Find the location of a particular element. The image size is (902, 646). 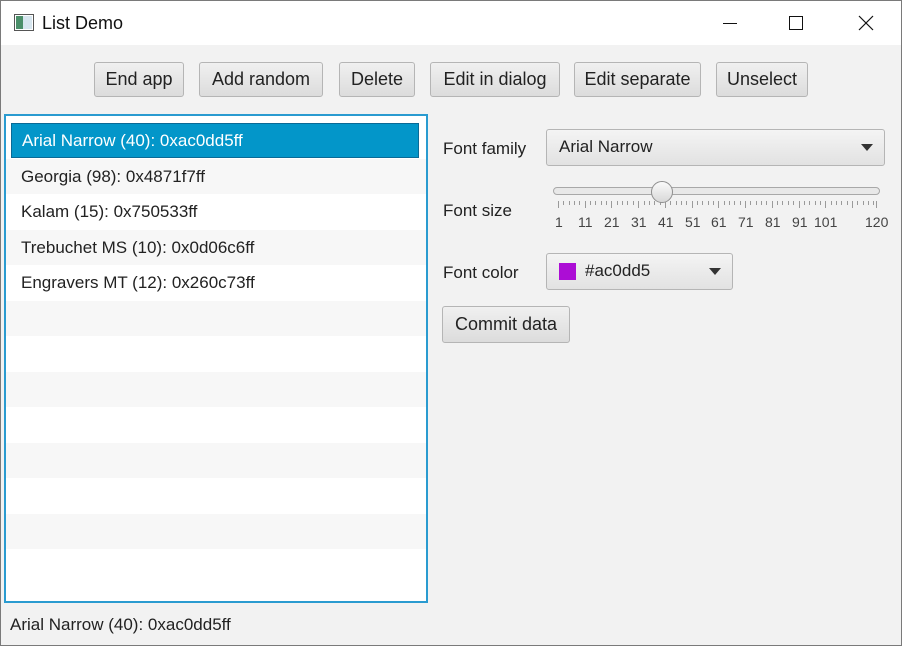

edit-separate-button: Edit separate is located at coordinates (637, 79).